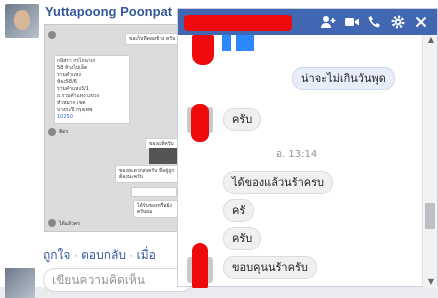 The width and height of the screenshot is (438, 298). What do you see at coordinates (398, 22) in the screenshot?
I see `settings-gear-icon` at bounding box center [398, 22].